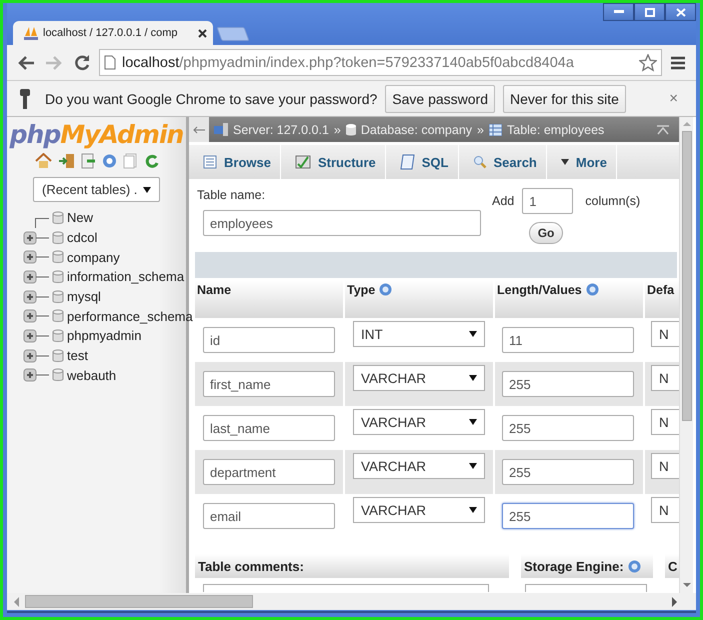 This screenshot has width=703, height=620. Describe the element at coordinates (581, 162) in the screenshot. I see `menu-tab: More` at that location.